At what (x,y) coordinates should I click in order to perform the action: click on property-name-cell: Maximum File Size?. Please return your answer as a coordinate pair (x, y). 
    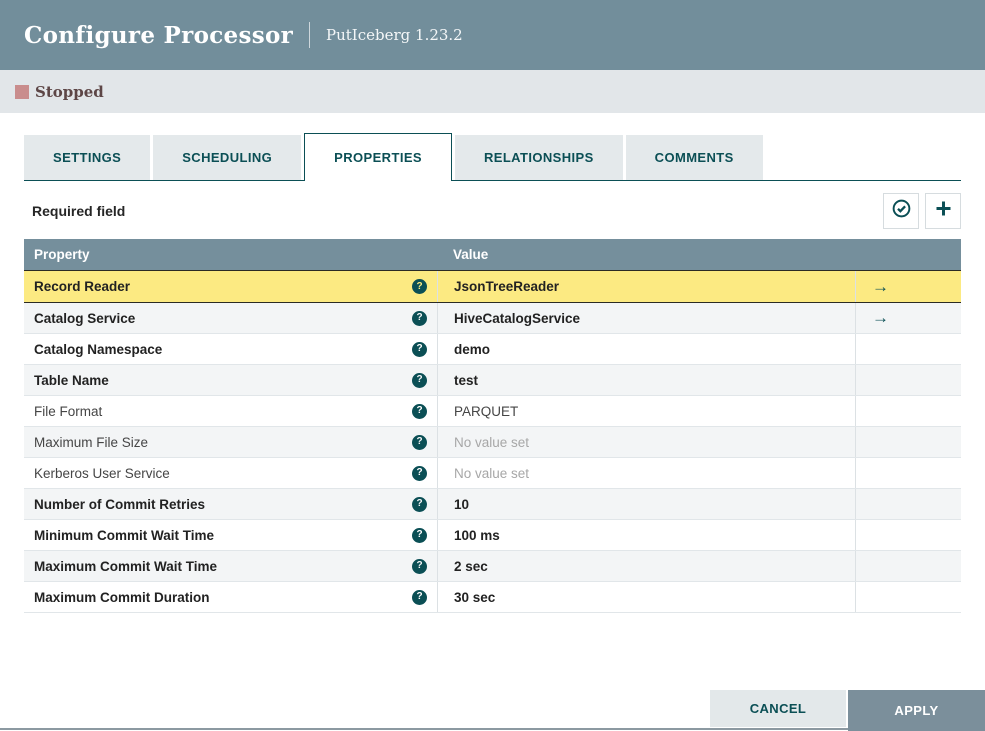
    Looking at the image, I should click on (230, 442).